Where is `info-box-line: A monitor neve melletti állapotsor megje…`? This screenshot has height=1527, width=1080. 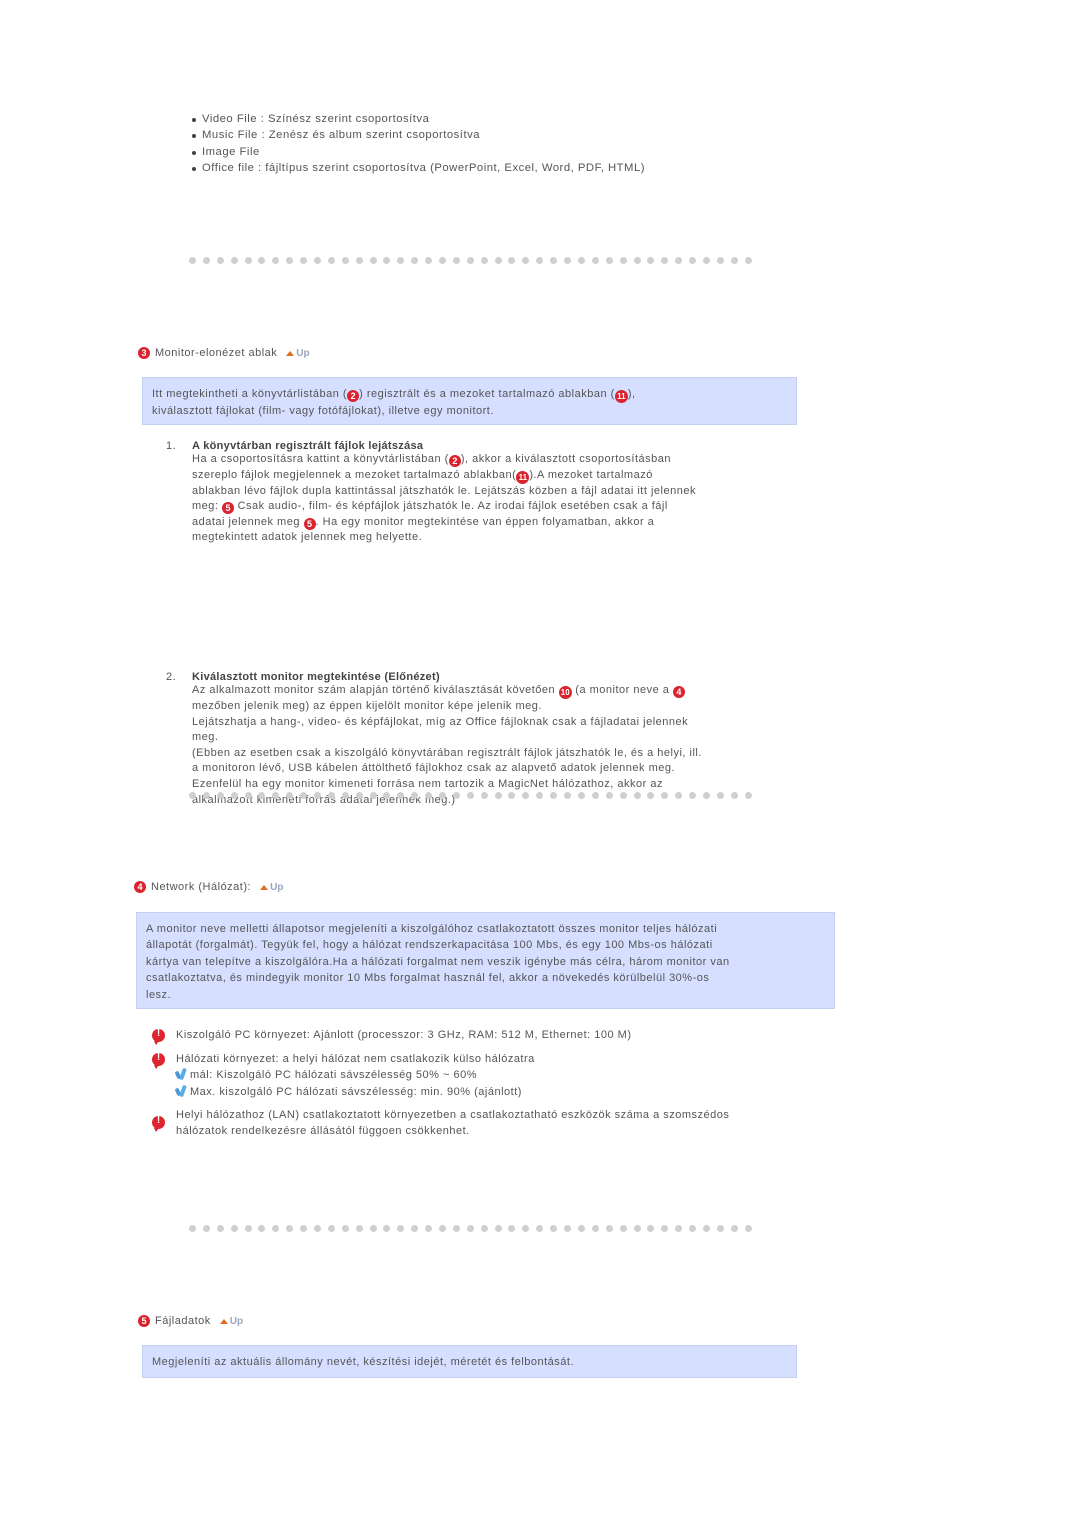
info-box-line: A monitor neve melletti állapotsor megje… is located at coordinates (432, 929).